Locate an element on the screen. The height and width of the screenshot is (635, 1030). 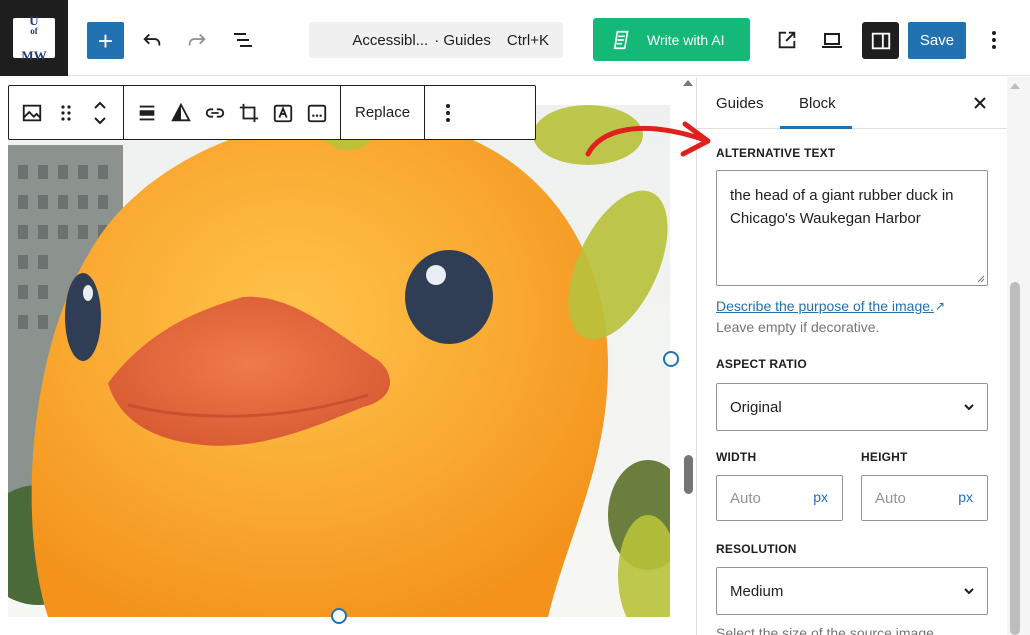
crop-icon is located at coordinates (249, 112).